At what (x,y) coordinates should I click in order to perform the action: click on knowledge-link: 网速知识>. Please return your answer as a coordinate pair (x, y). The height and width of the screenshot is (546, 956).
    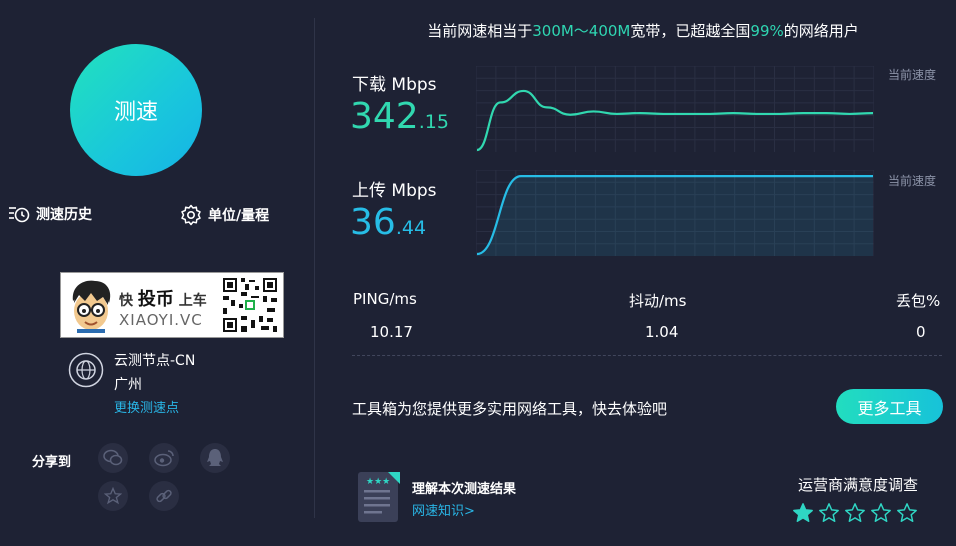
    Looking at the image, I should click on (443, 509).